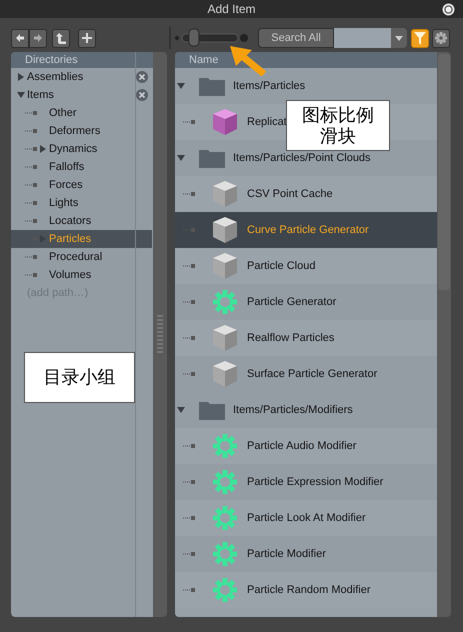 The height and width of the screenshot is (632, 463). Describe the element at coordinates (213, 38) in the screenshot. I see `icon-scale-slider` at that location.